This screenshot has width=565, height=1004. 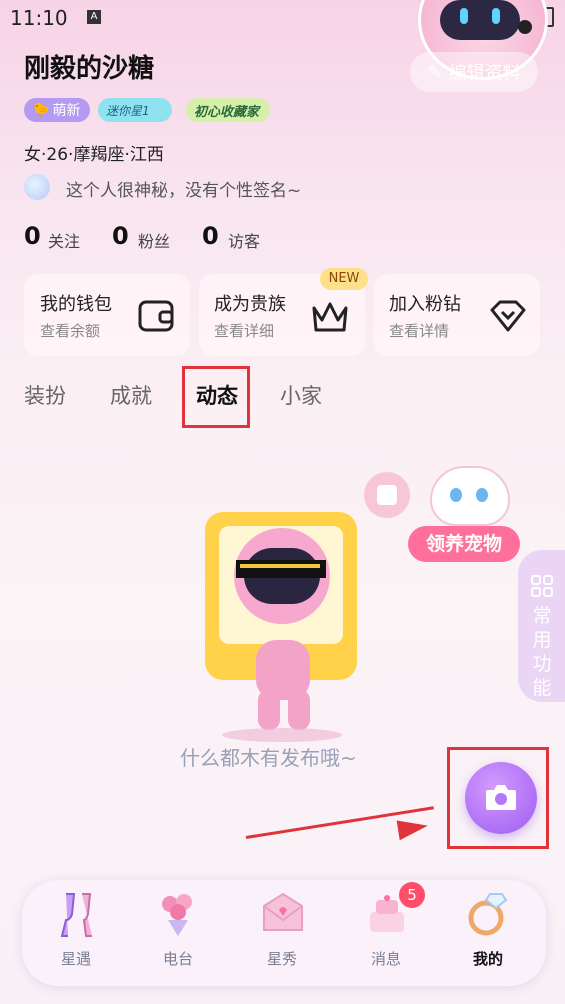 What do you see at coordinates (484, 73) in the screenshot?
I see `edit-profile-label: 编辑资料` at bounding box center [484, 73].